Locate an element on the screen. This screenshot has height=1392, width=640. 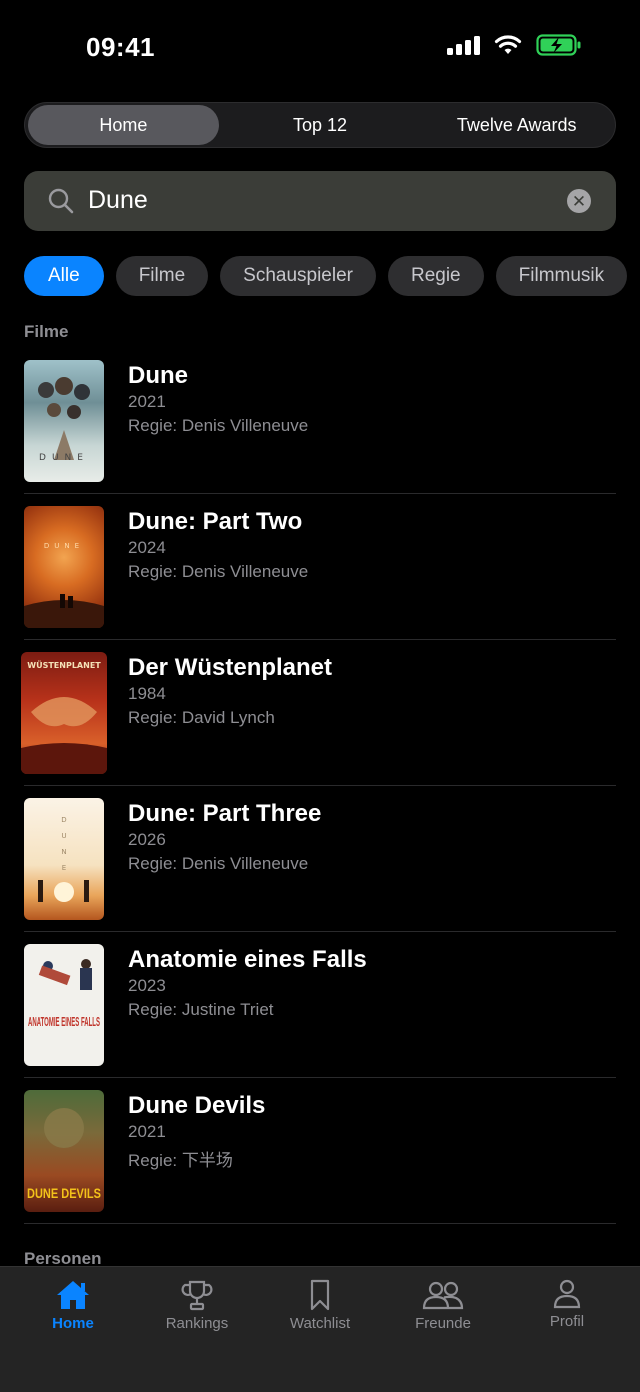
cellular-signal-icon is located at coordinates (463, 45).